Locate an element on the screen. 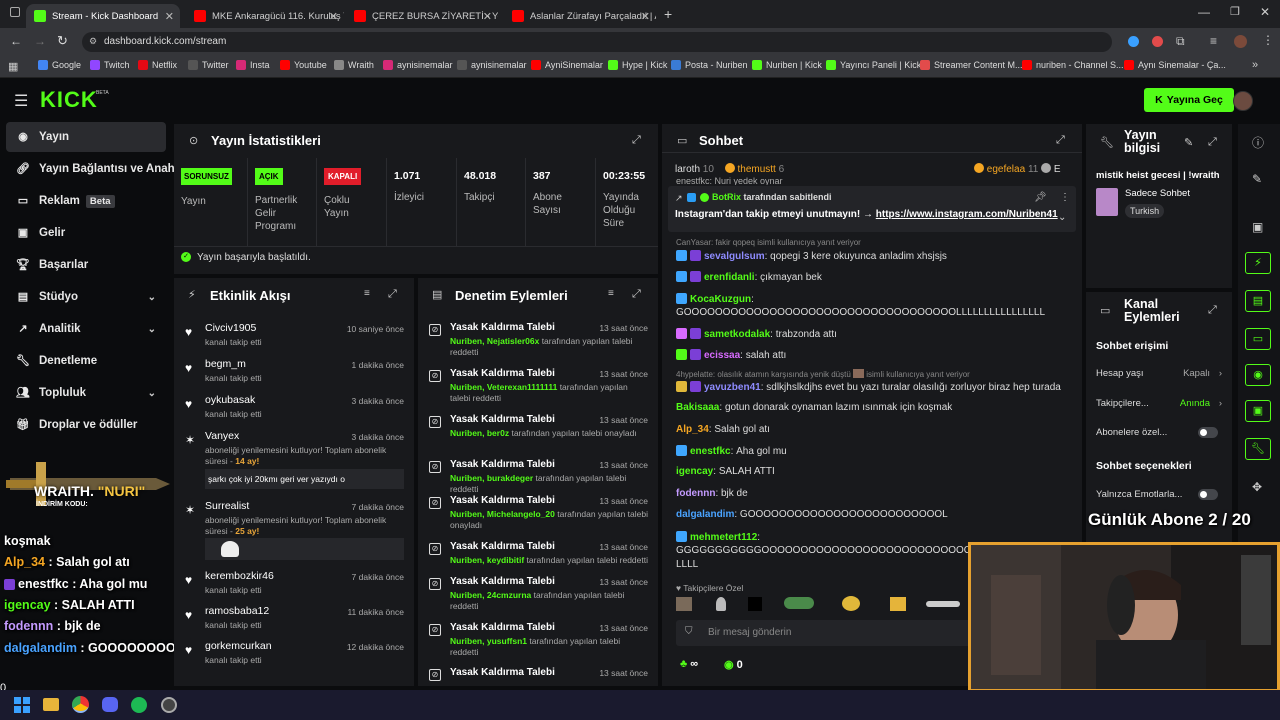  bookmark-item: Nuriben | Kick is located at coordinates (787, 65).